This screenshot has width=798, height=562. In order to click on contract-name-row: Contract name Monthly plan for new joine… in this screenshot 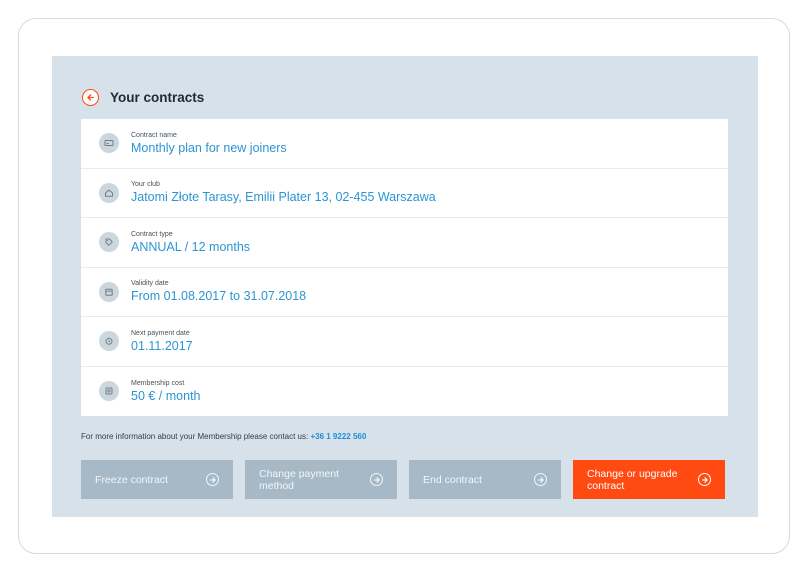, I will do `click(404, 144)`.